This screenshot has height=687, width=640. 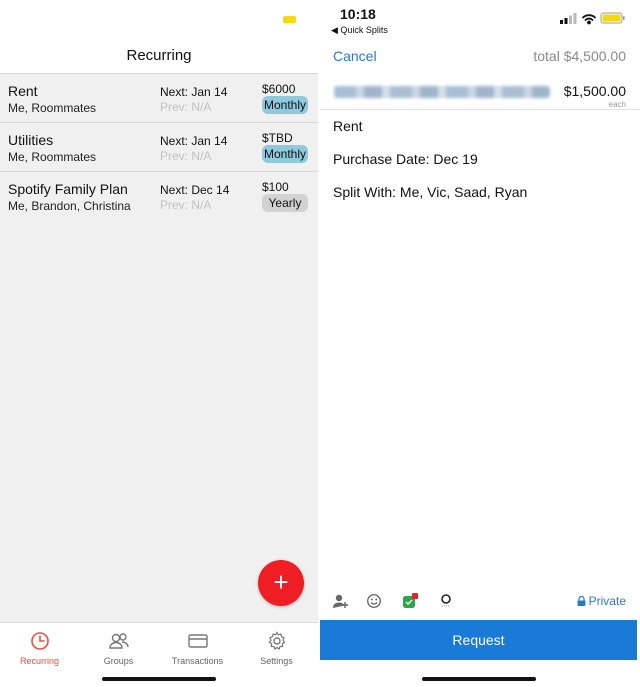 I want to click on add-recurring-button: +, so click(x=281, y=583).